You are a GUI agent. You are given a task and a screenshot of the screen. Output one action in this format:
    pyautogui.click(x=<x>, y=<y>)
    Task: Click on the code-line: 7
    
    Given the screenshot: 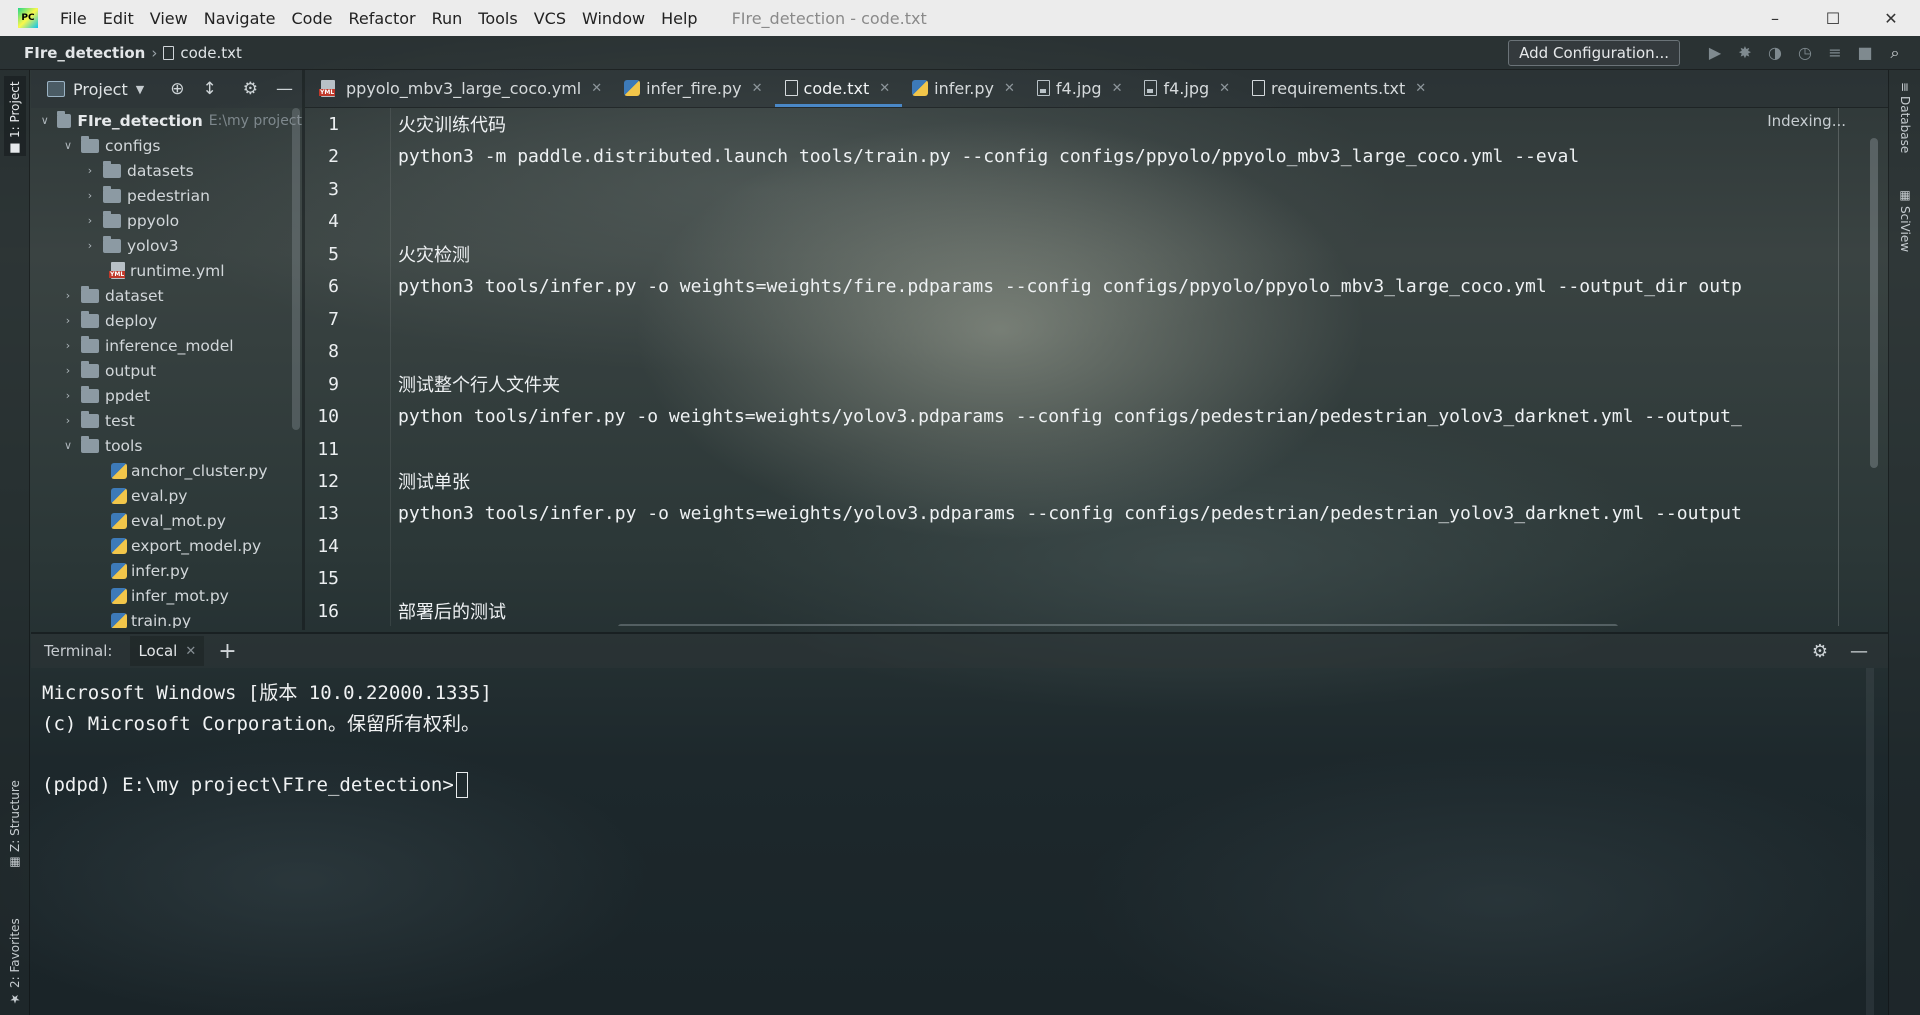 What is the action you would take?
    pyautogui.click(x=335, y=319)
    